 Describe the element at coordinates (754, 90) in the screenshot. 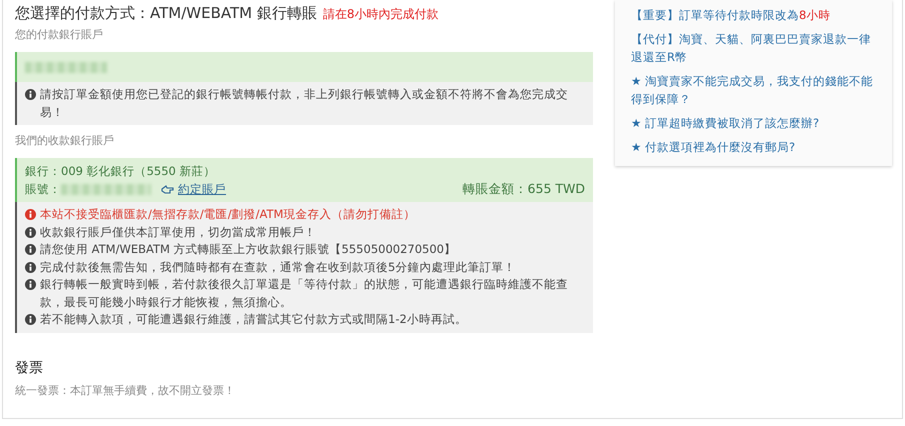

I see `sidebar-link: ★ 淘寶賣家不能完成交易，我支付的錢能不能得到保障？` at that location.